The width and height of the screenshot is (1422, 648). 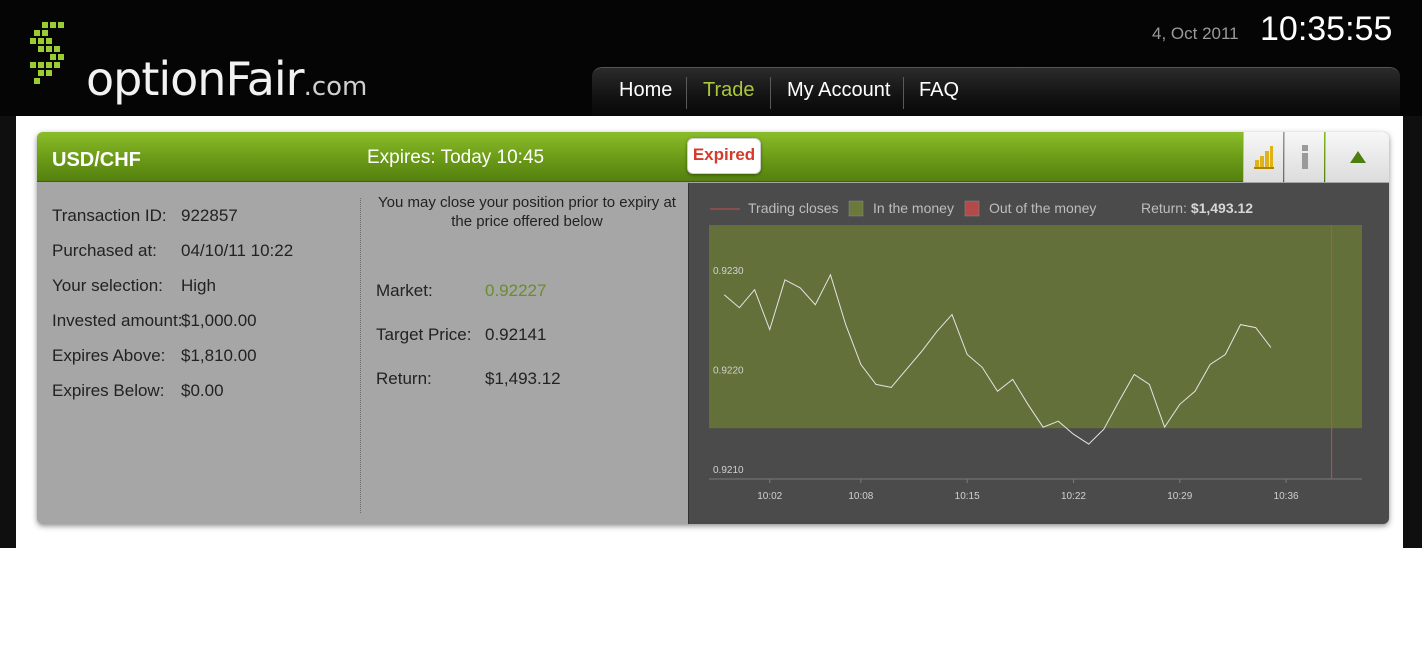 What do you see at coordinates (793, 208) in the screenshot?
I see `legend-trading-closes: Trading closes` at bounding box center [793, 208].